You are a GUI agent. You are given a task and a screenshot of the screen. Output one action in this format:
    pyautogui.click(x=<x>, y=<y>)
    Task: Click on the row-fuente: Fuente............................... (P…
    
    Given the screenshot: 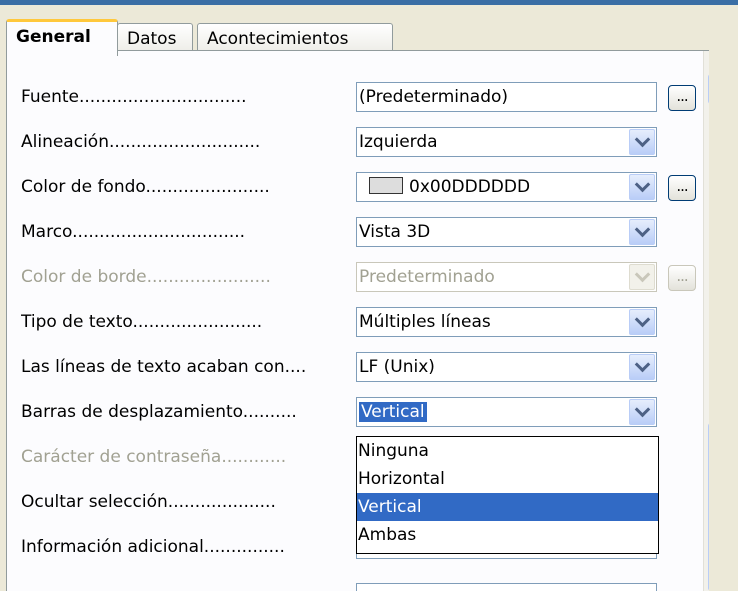 What is the action you would take?
    pyautogui.click(x=358, y=97)
    